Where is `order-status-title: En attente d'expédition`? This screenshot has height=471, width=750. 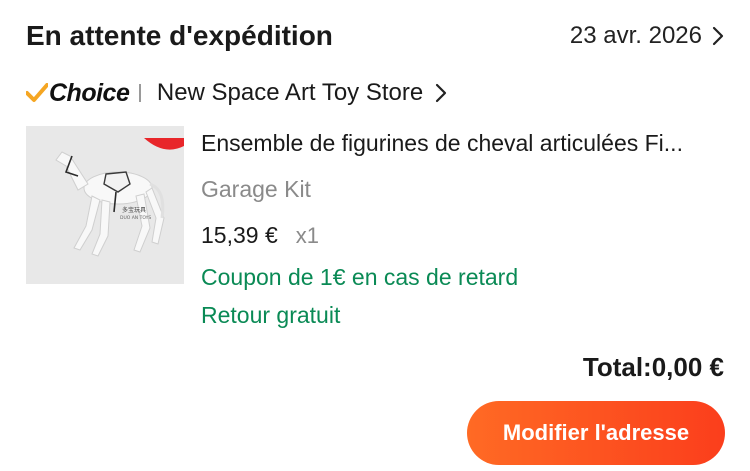 order-status-title: En attente d'expédition is located at coordinates (179, 35).